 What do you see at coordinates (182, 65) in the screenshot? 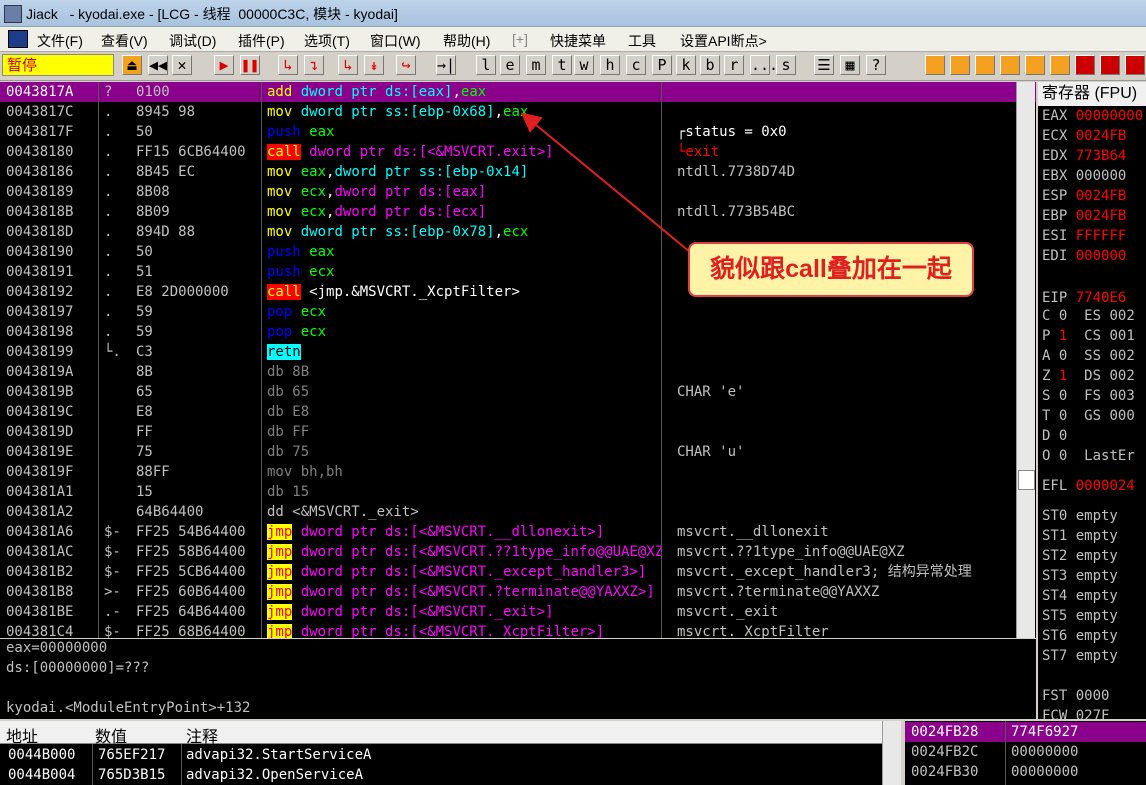
I see `toolbar-button-2: ✕` at bounding box center [182, 65].